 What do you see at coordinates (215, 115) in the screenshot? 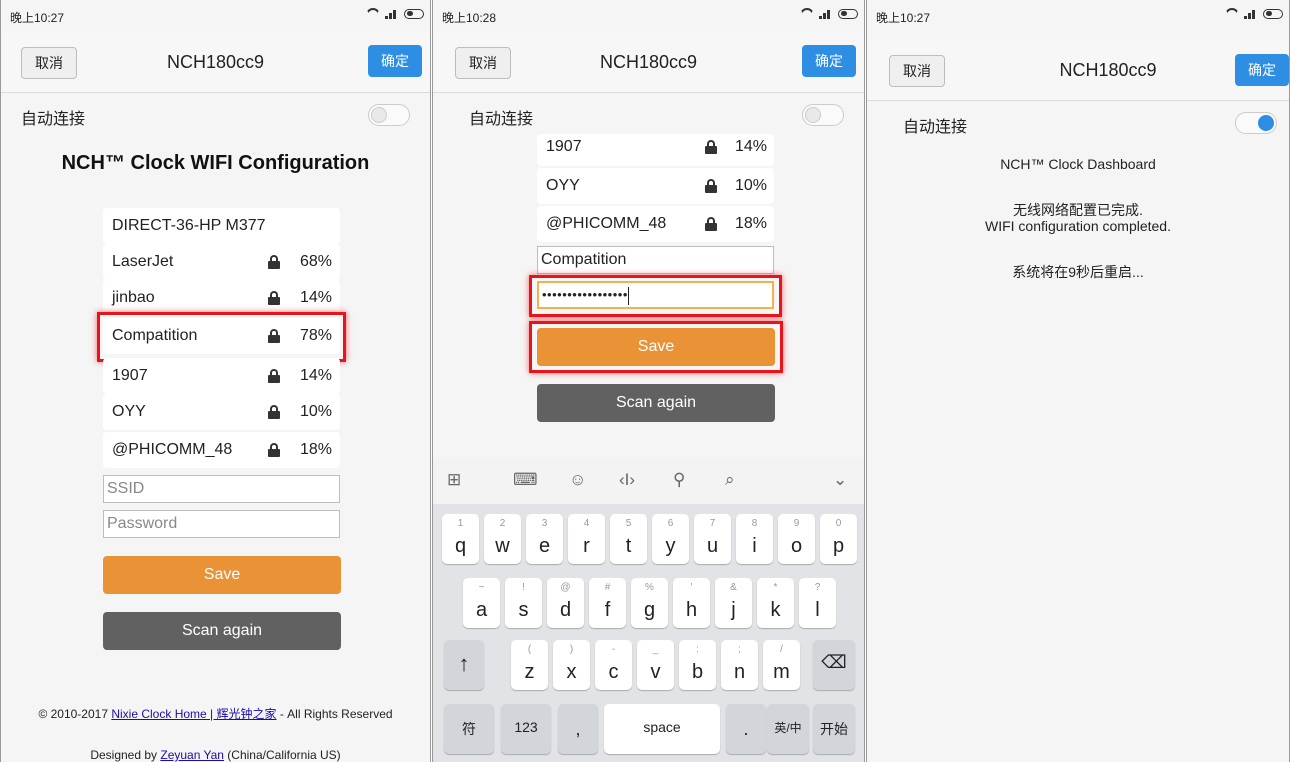
I see `auto-connect-row: 自动连接` at bounding box center [215, 115].